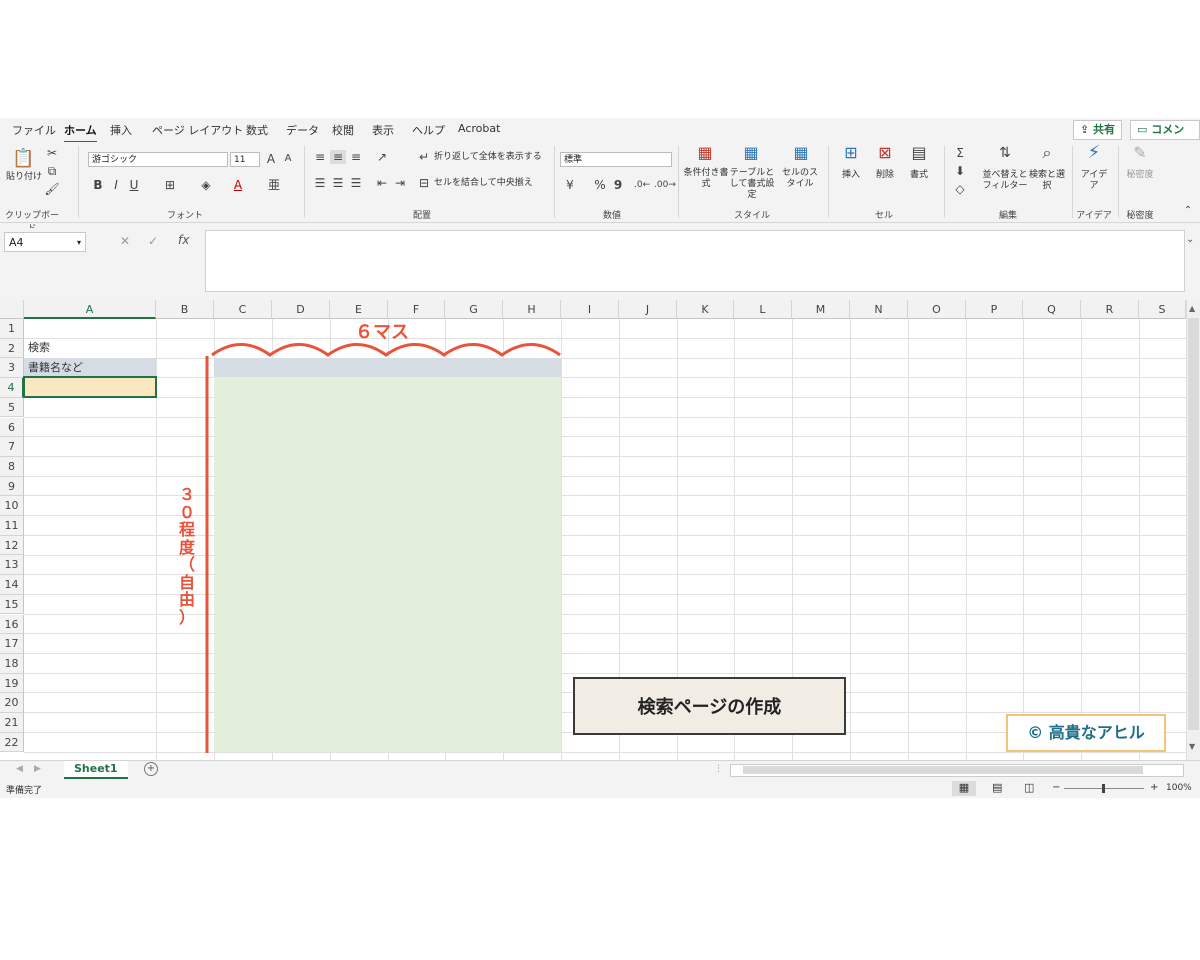 This screenshot has height=960, width=1200. What do you see at coordinates (382, 332) in the screenshot?
I see `six-columns-label: ６マス` at bounding box center [382, 332].